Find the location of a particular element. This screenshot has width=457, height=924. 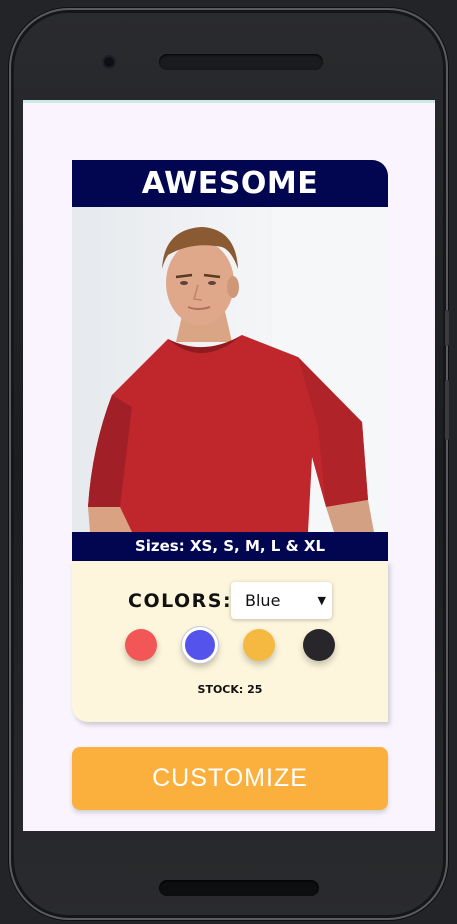

swatch-red is located at coordinates (141, 645).